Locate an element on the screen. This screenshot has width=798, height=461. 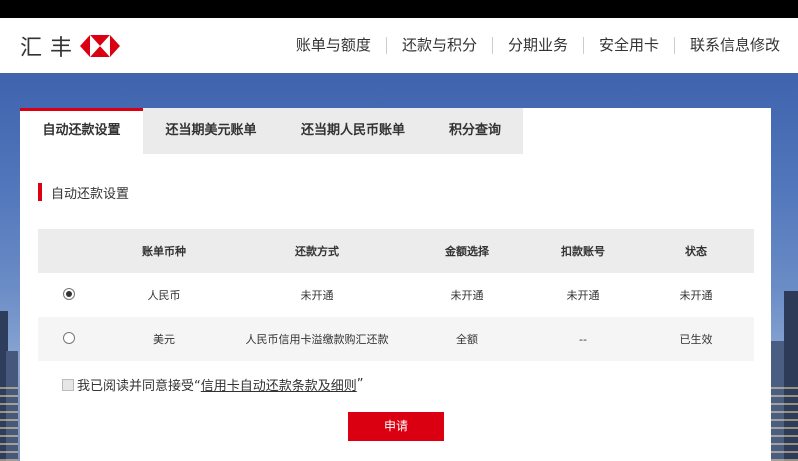
top-black-bar is located at coordinates (399, 9).